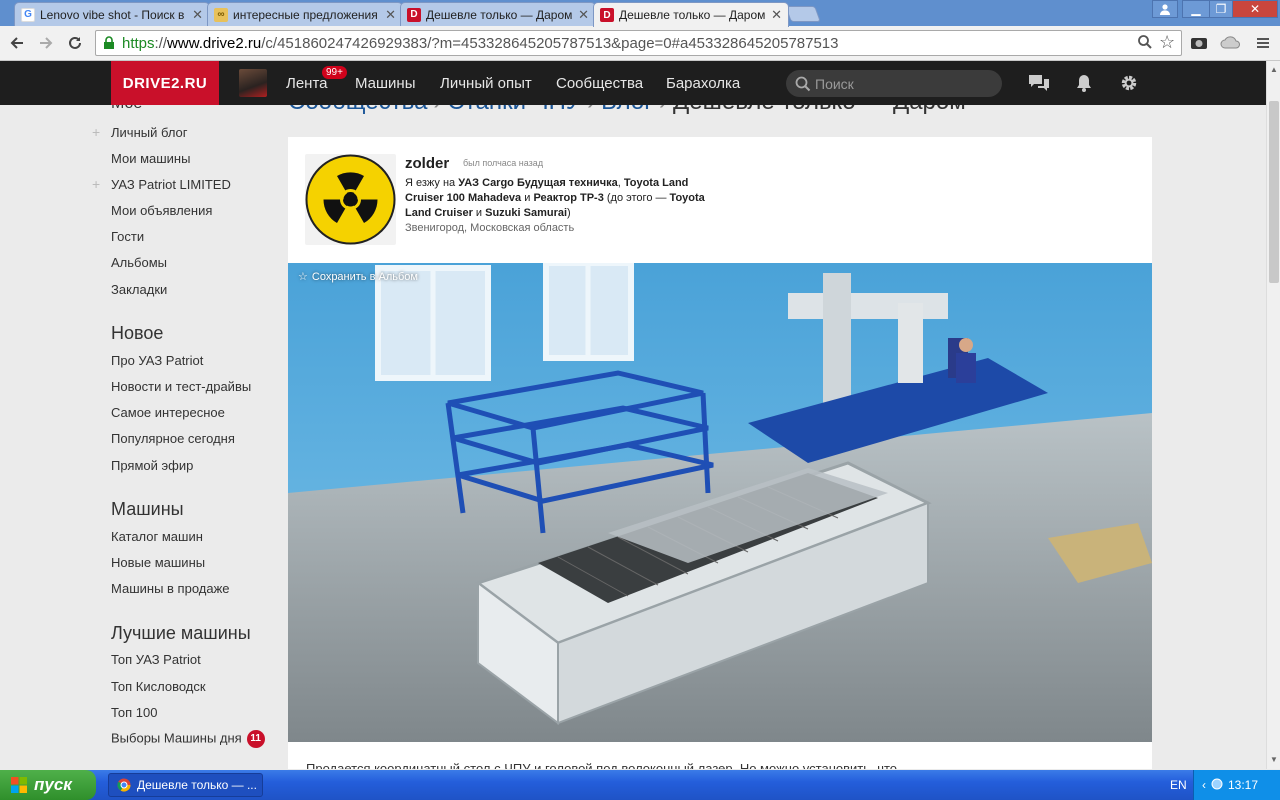  What do you see at coordinates (526, 213) in the screenshot?
I see `author-car-link: Suzuki Samurai` at bounding box center [526, 213].